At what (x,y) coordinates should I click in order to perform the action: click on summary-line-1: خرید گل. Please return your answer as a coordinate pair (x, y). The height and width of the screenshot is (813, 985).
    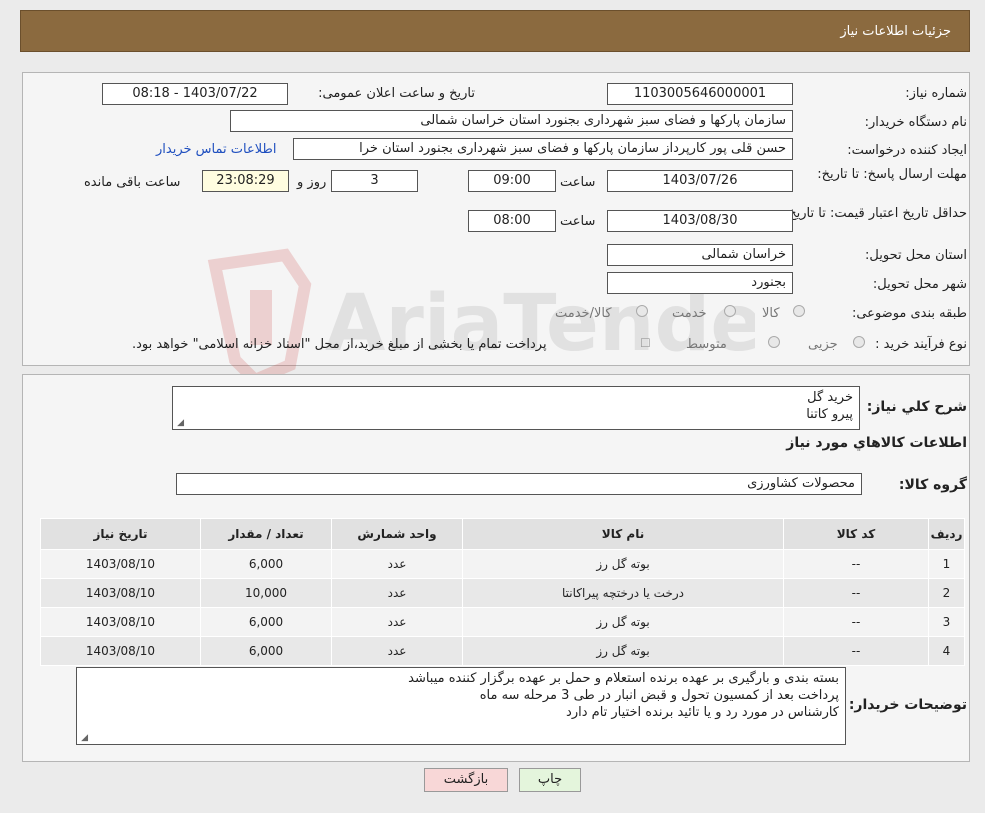
    Looking at the image, I should click on (830, 397).